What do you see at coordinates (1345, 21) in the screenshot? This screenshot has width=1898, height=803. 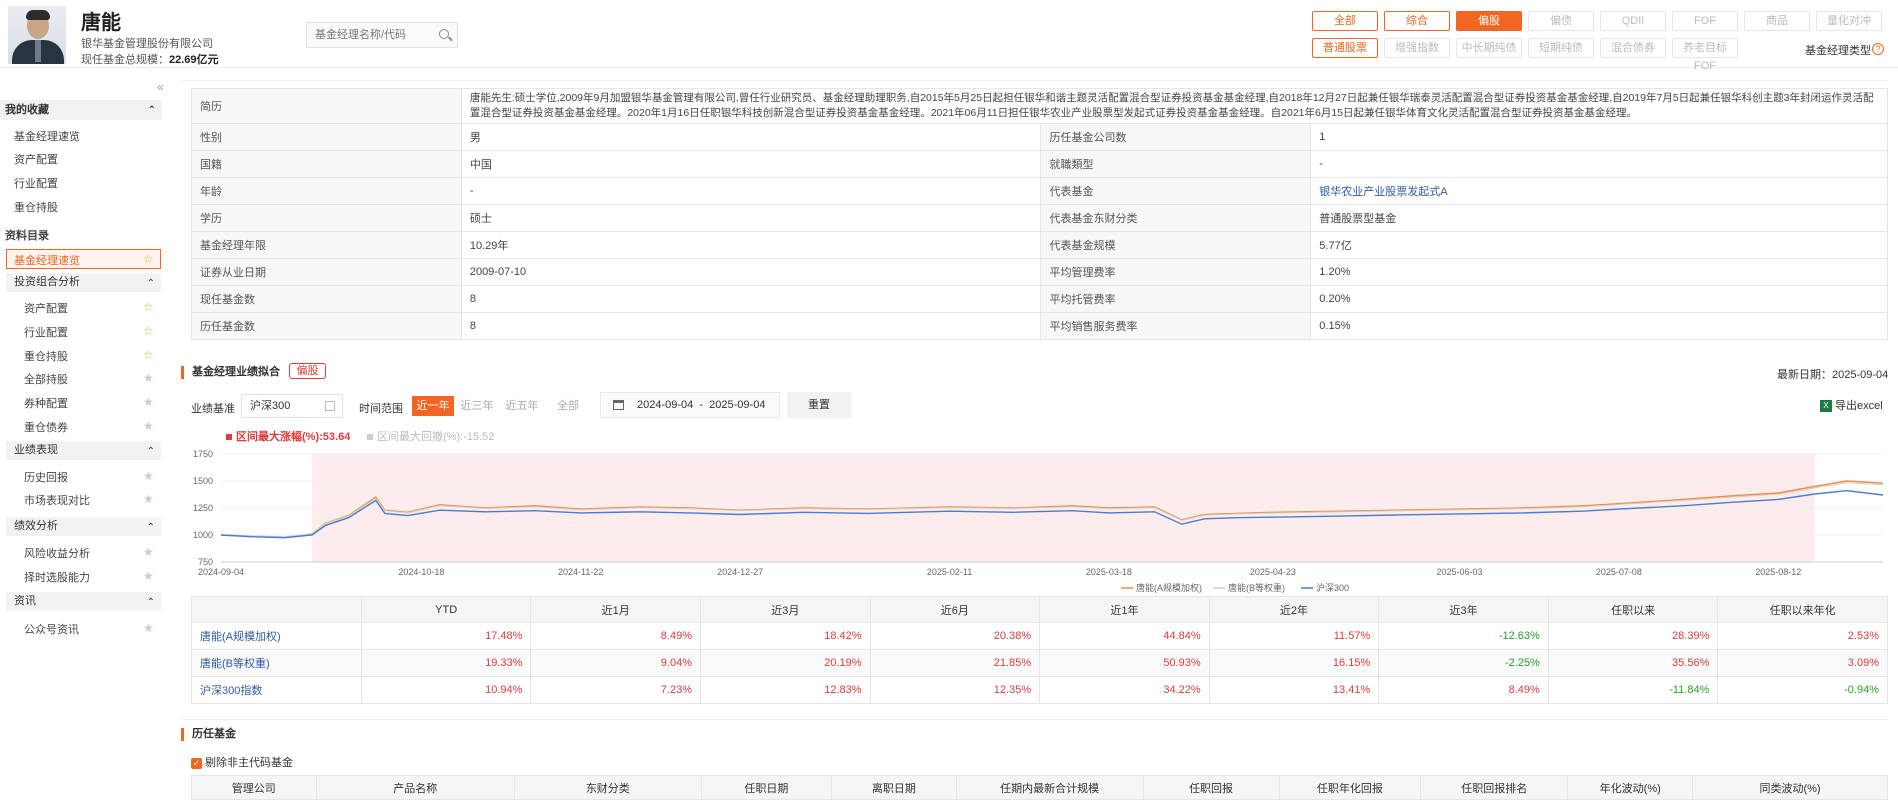 I see `type-tab: 全部` at bounding box center [1345, 21].